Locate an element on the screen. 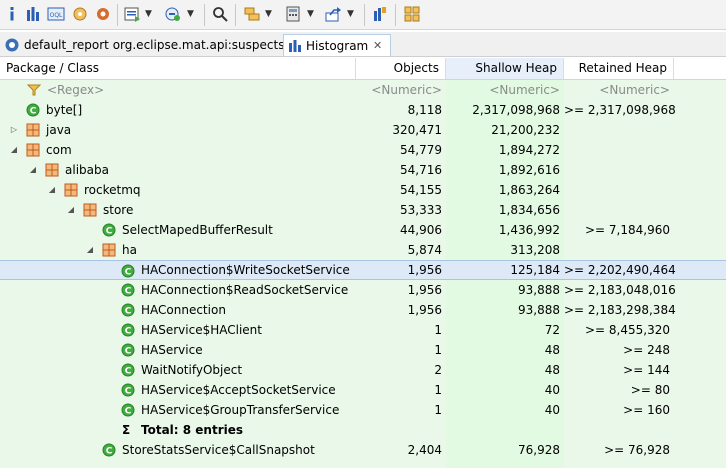 The width and height of the screenshot is (726, 468). regex-filter-input: <Regex> is located at coordinates (75, 90).